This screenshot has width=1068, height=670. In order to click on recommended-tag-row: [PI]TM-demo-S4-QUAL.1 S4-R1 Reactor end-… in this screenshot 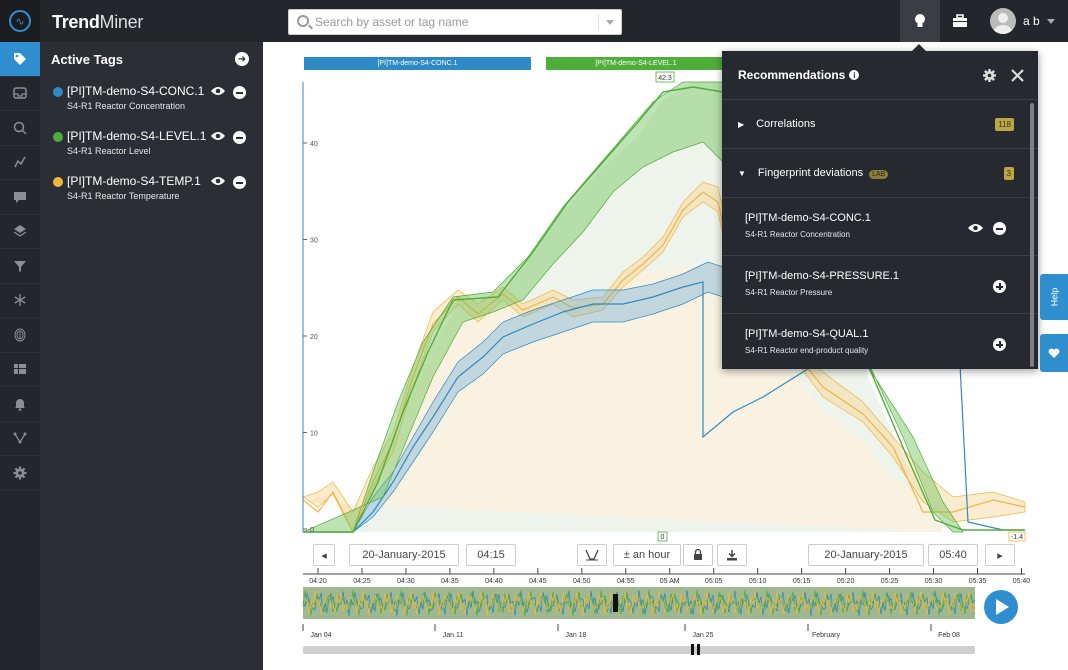, I will do `click(880, 342)`.